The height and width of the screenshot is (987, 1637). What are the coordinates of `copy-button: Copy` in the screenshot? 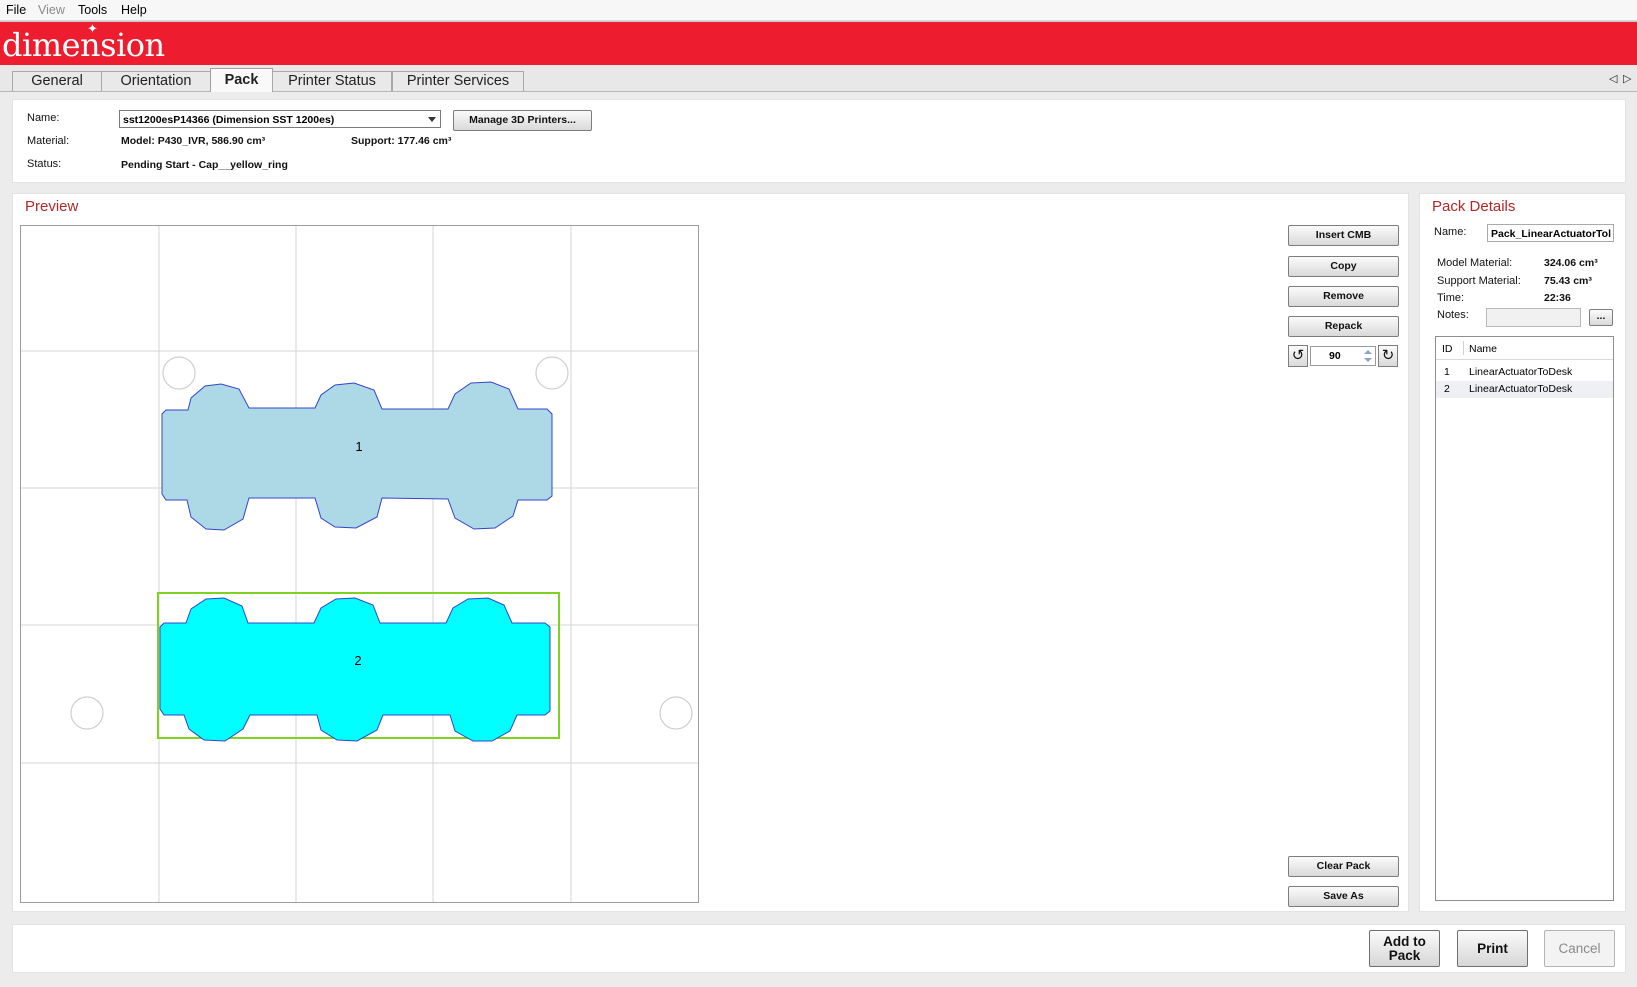 It's located at (1343, 266).